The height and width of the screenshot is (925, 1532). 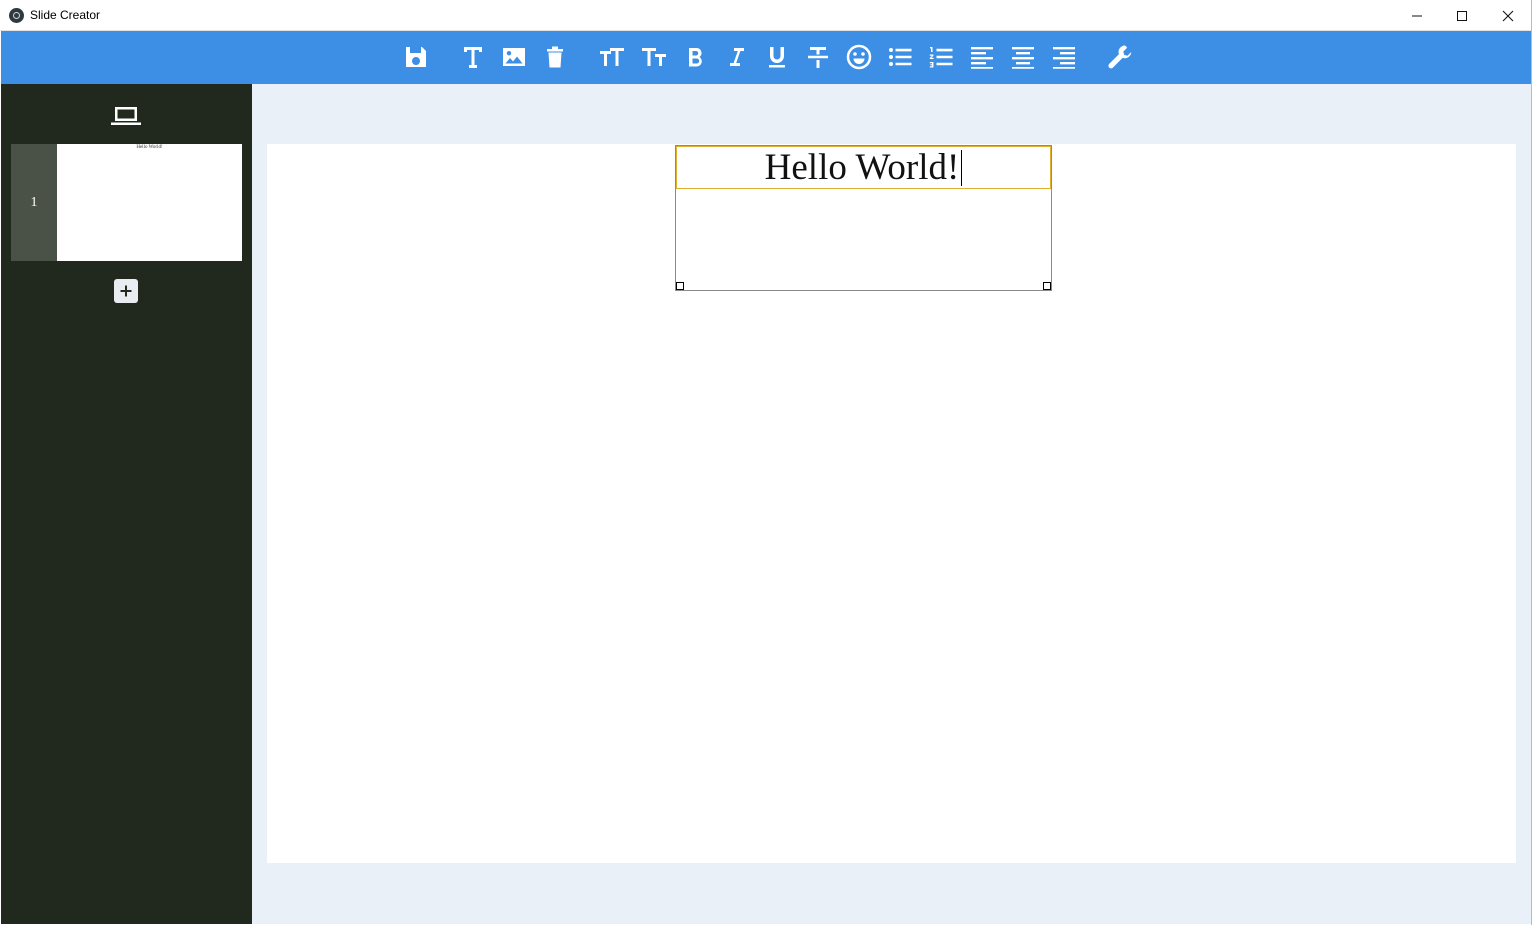 What do you see at coordinates (34, 202) in the screenshot?
I see `slide-number: 1` at bounding box center [34, 202].